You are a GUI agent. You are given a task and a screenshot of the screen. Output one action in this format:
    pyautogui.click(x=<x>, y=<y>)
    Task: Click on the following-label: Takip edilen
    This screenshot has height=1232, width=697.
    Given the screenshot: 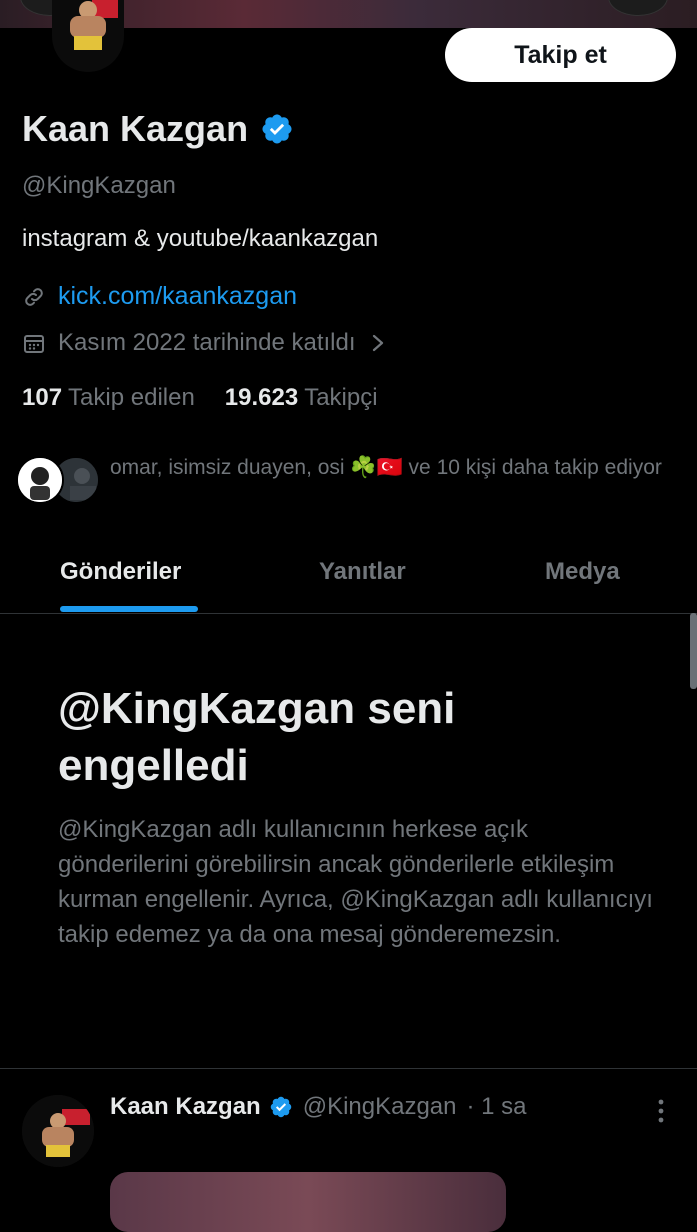 What is the action you would take?
    pyautogui.click(x=131, y=397)
    